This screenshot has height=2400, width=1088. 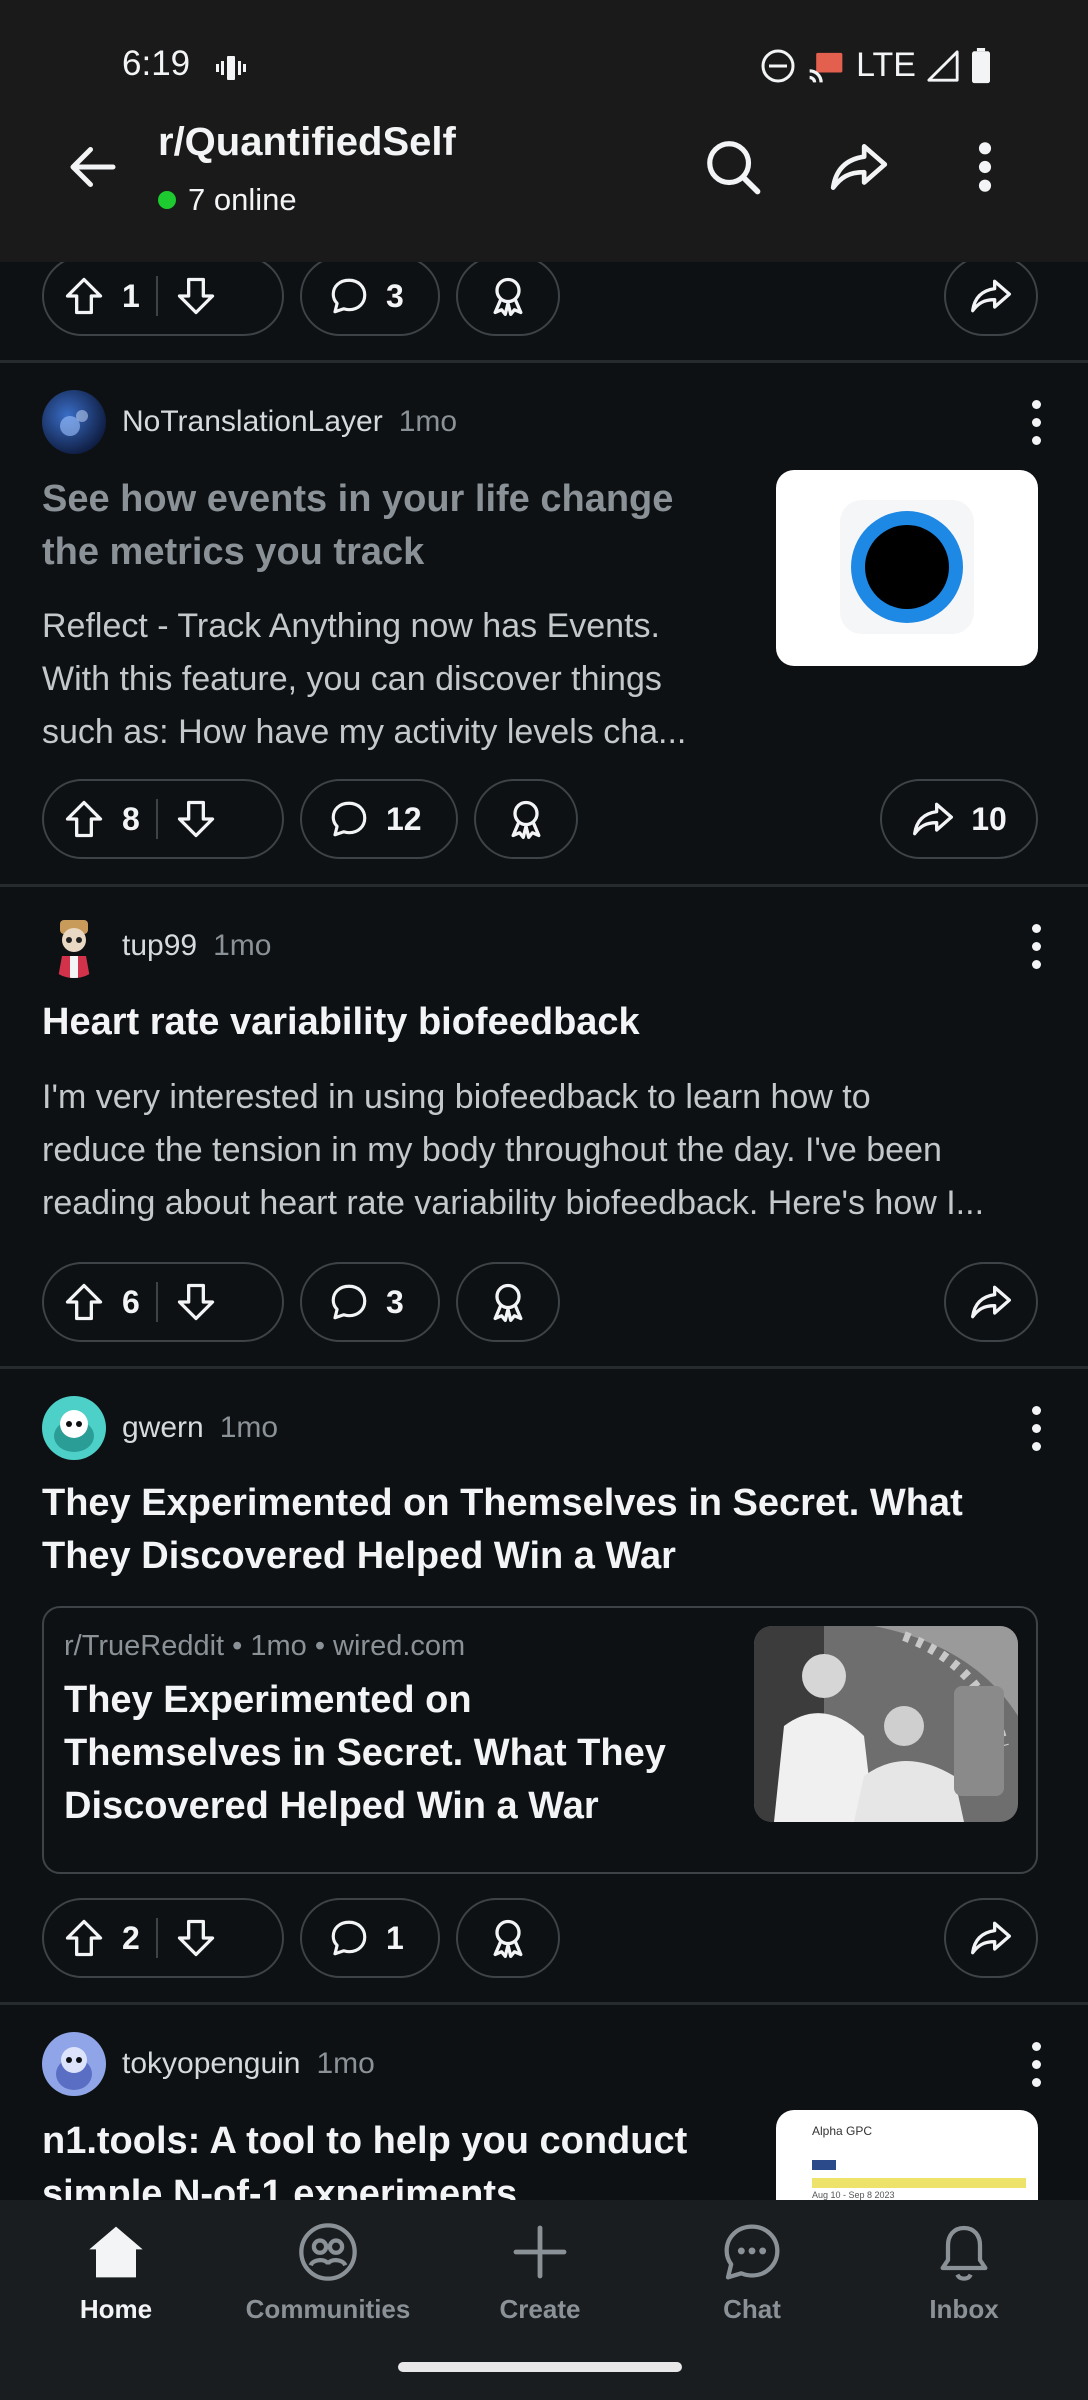 What do you see at coordinates (985, 167) in the screenshot?
I see `more-options-button` at bounding box center [985, 167].